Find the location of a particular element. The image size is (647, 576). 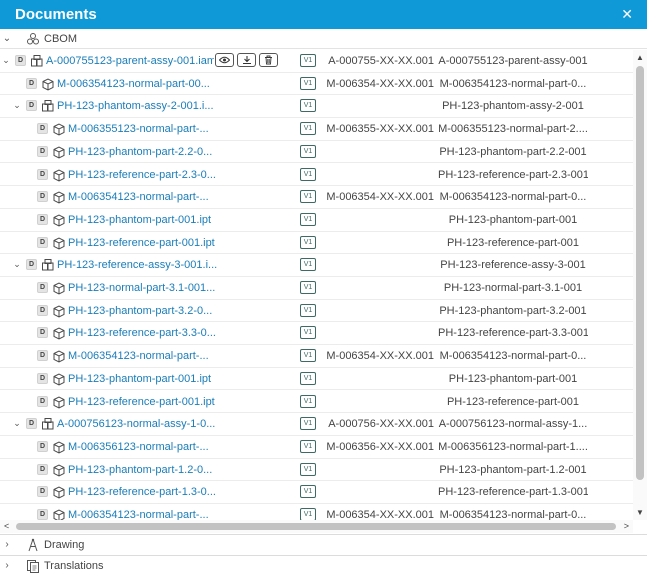

horizontal-scrollbar: < > is located at coordinates (316, 526).